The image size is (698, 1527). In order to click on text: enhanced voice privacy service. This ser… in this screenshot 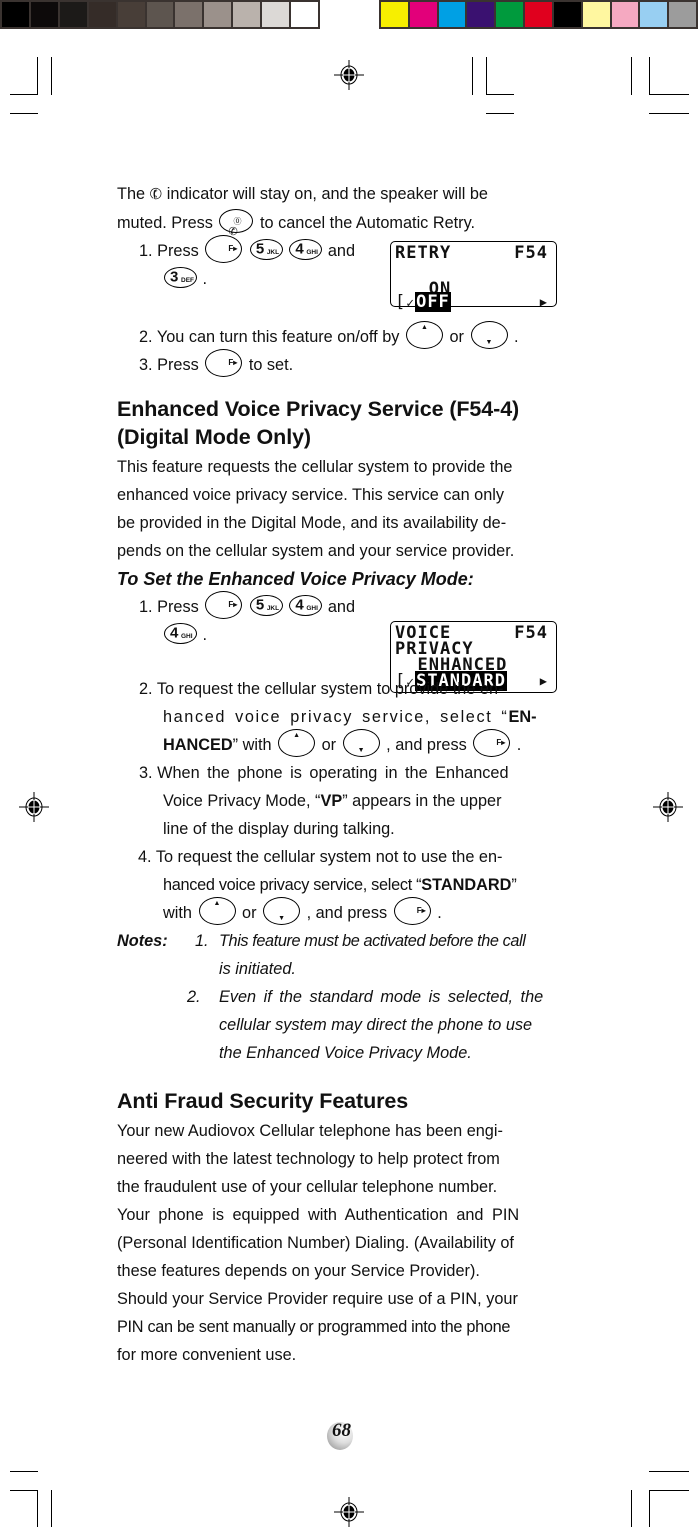, I will do `click(311, 495)`.